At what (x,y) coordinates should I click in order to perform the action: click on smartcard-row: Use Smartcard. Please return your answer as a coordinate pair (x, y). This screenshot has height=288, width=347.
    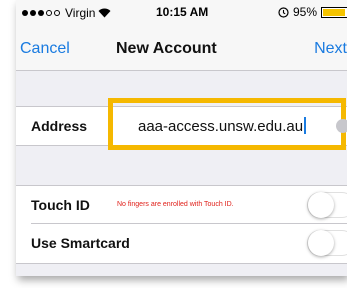
    Looking at the image, I should click on (181, 243).